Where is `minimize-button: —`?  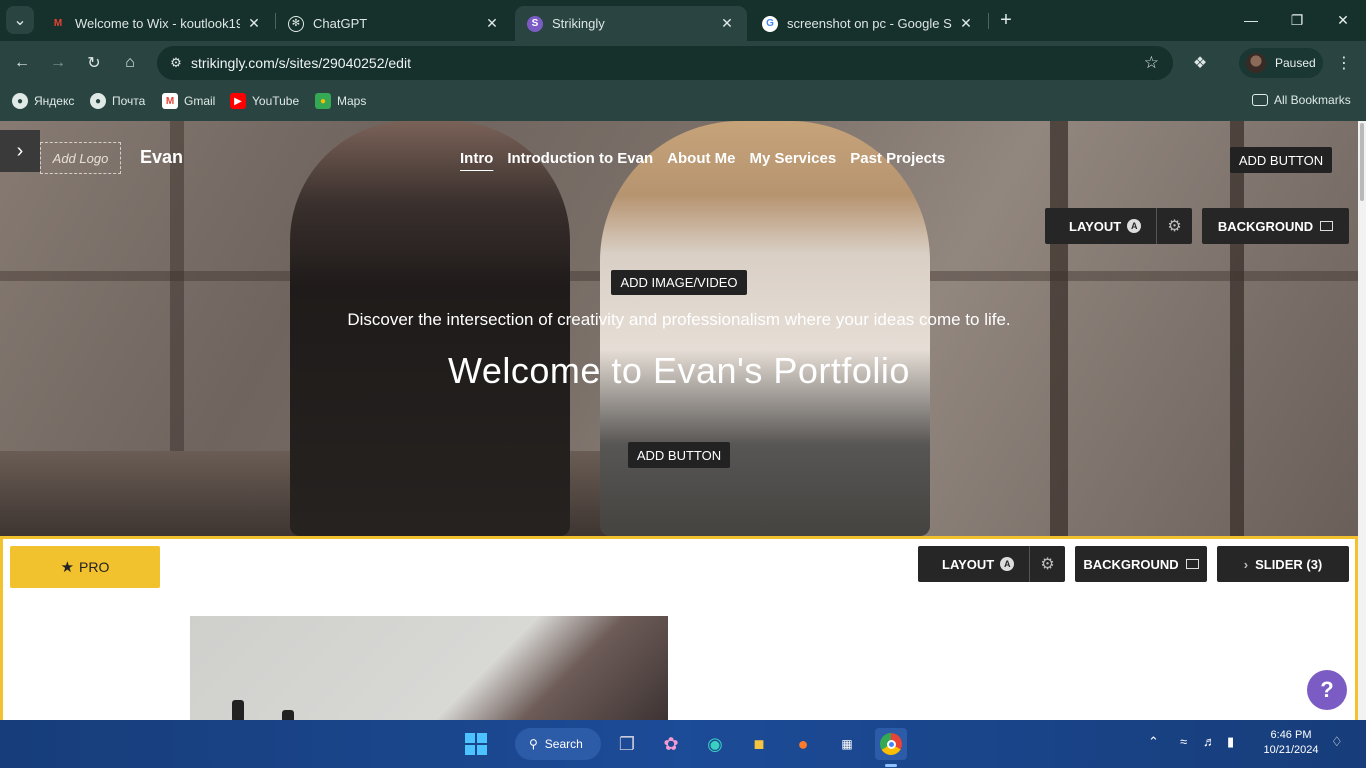 minimize-button: — is located at coordinates (1251, 20).